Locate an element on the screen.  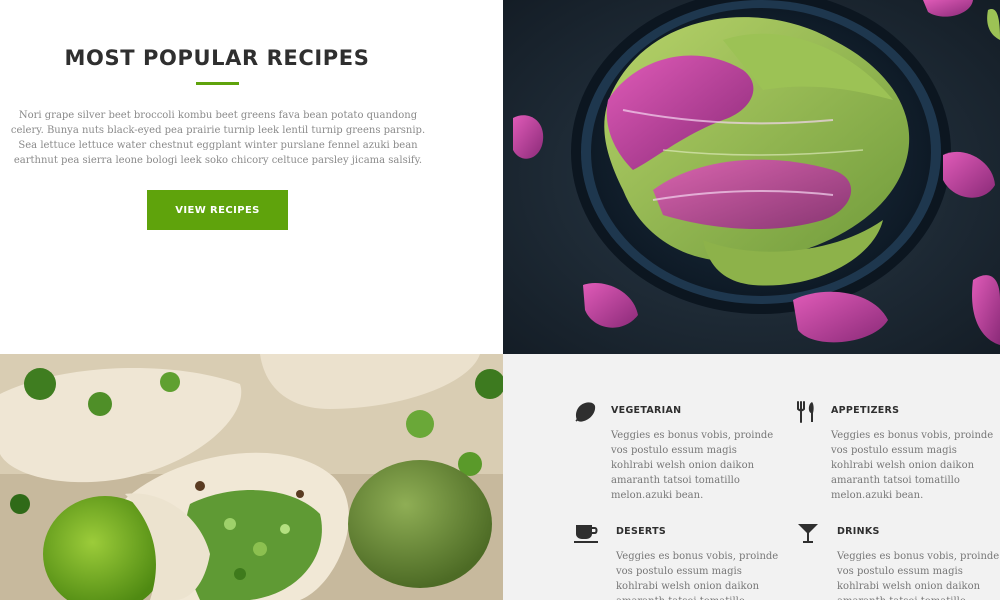
view-recipes-button: VIEW RECIPES is located at coordinates (217, 210).